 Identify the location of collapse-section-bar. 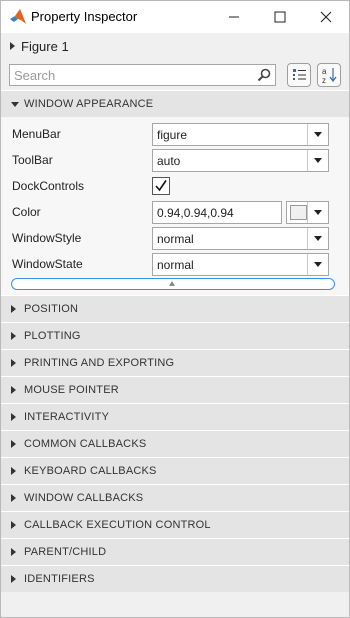
(173, 284).